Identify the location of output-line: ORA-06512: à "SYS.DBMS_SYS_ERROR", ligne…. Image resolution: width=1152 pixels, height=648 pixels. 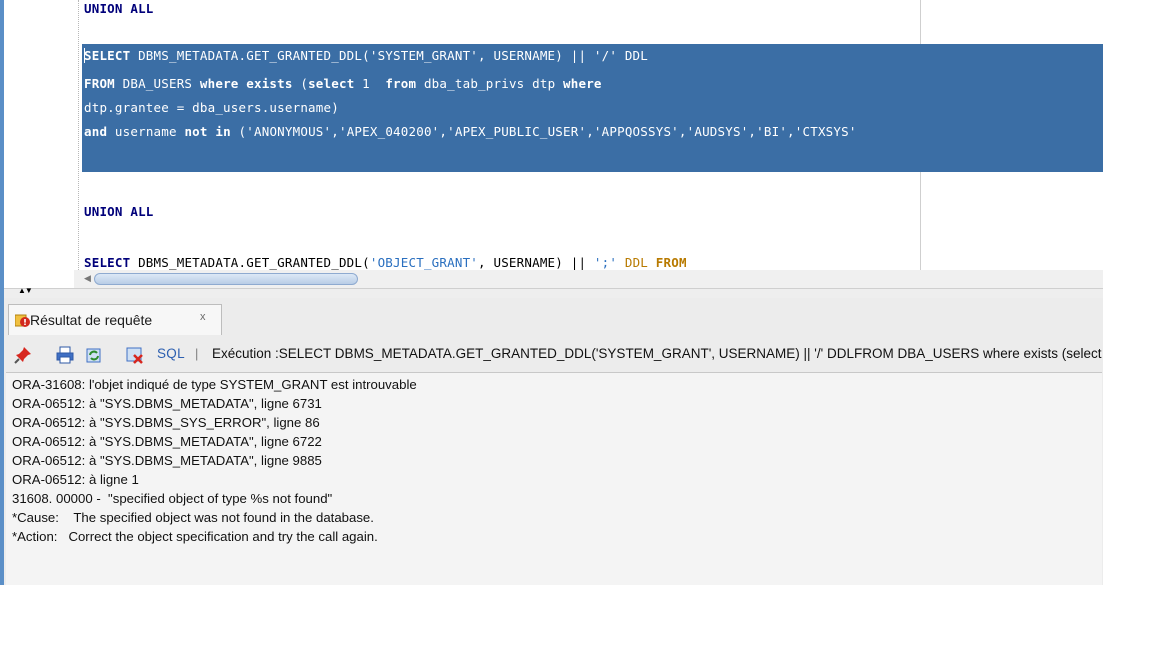
(166, 422).